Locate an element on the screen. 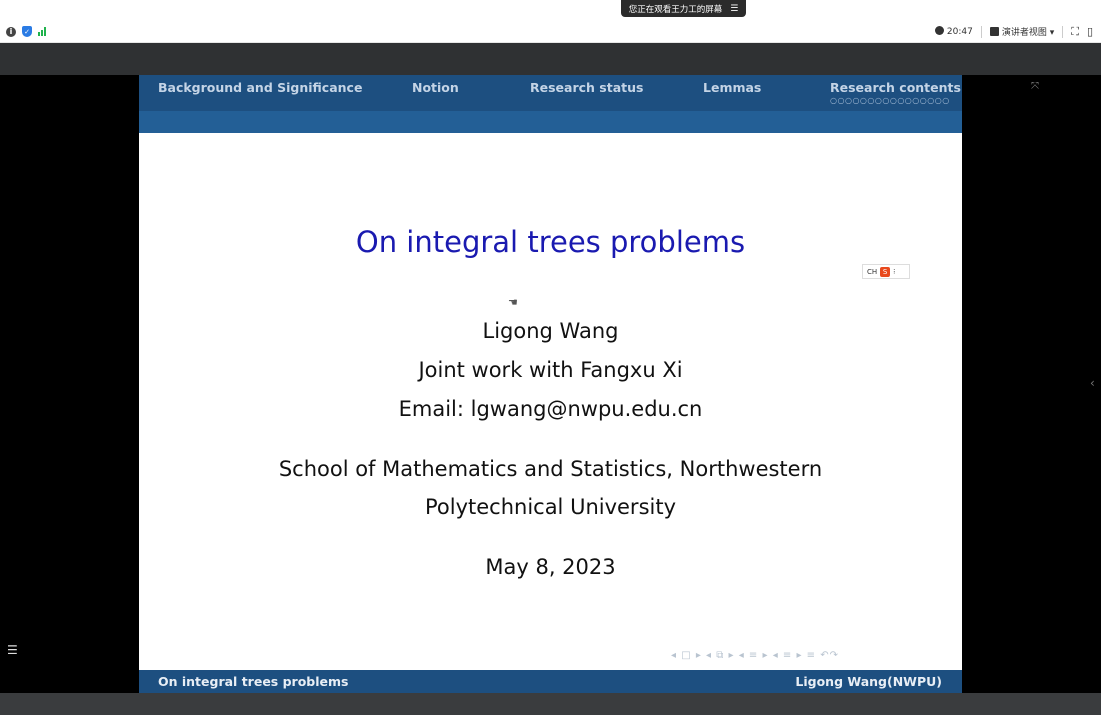 This screenshot has width=1101, height=715. nav-section-notion: Notion is located at coordinates (435, 87).